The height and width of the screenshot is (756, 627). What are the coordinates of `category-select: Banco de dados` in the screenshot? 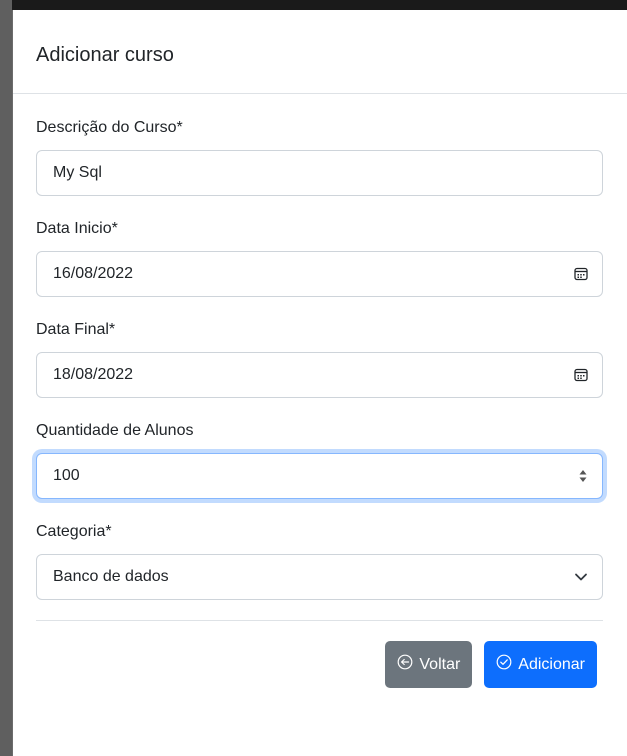 It's located at (319, 577).